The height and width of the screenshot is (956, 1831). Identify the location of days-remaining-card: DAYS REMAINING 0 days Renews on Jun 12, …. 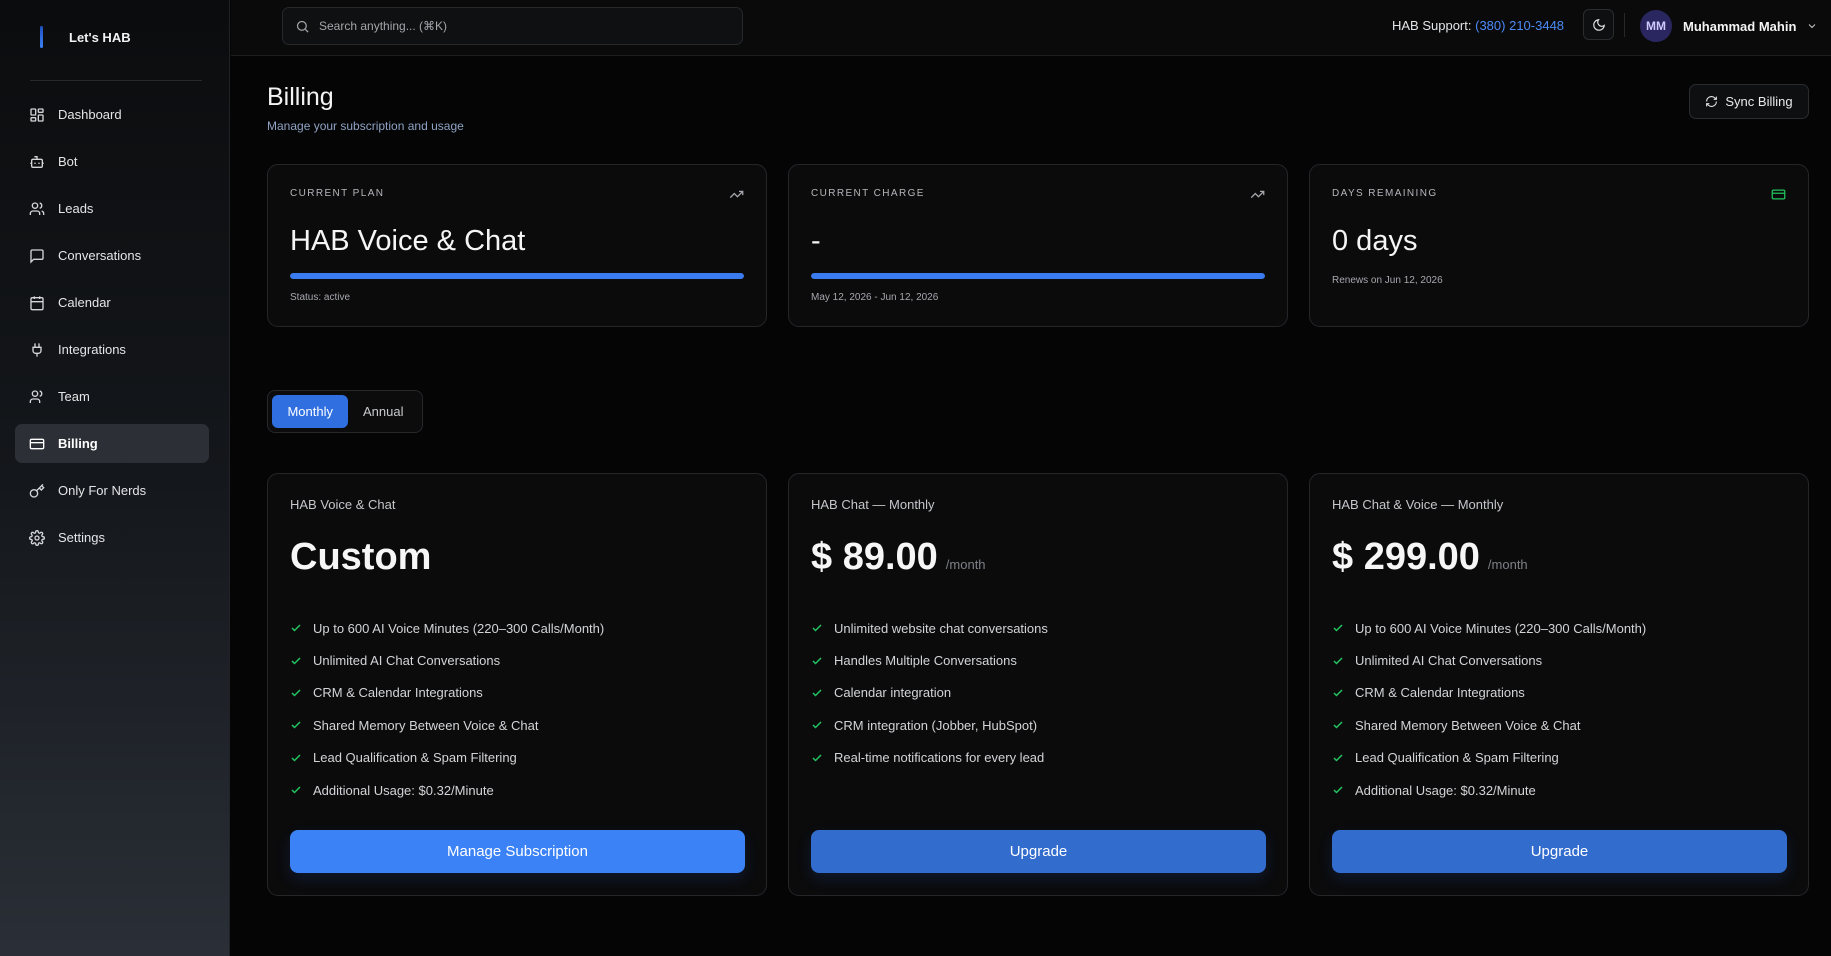
(1559, 245).